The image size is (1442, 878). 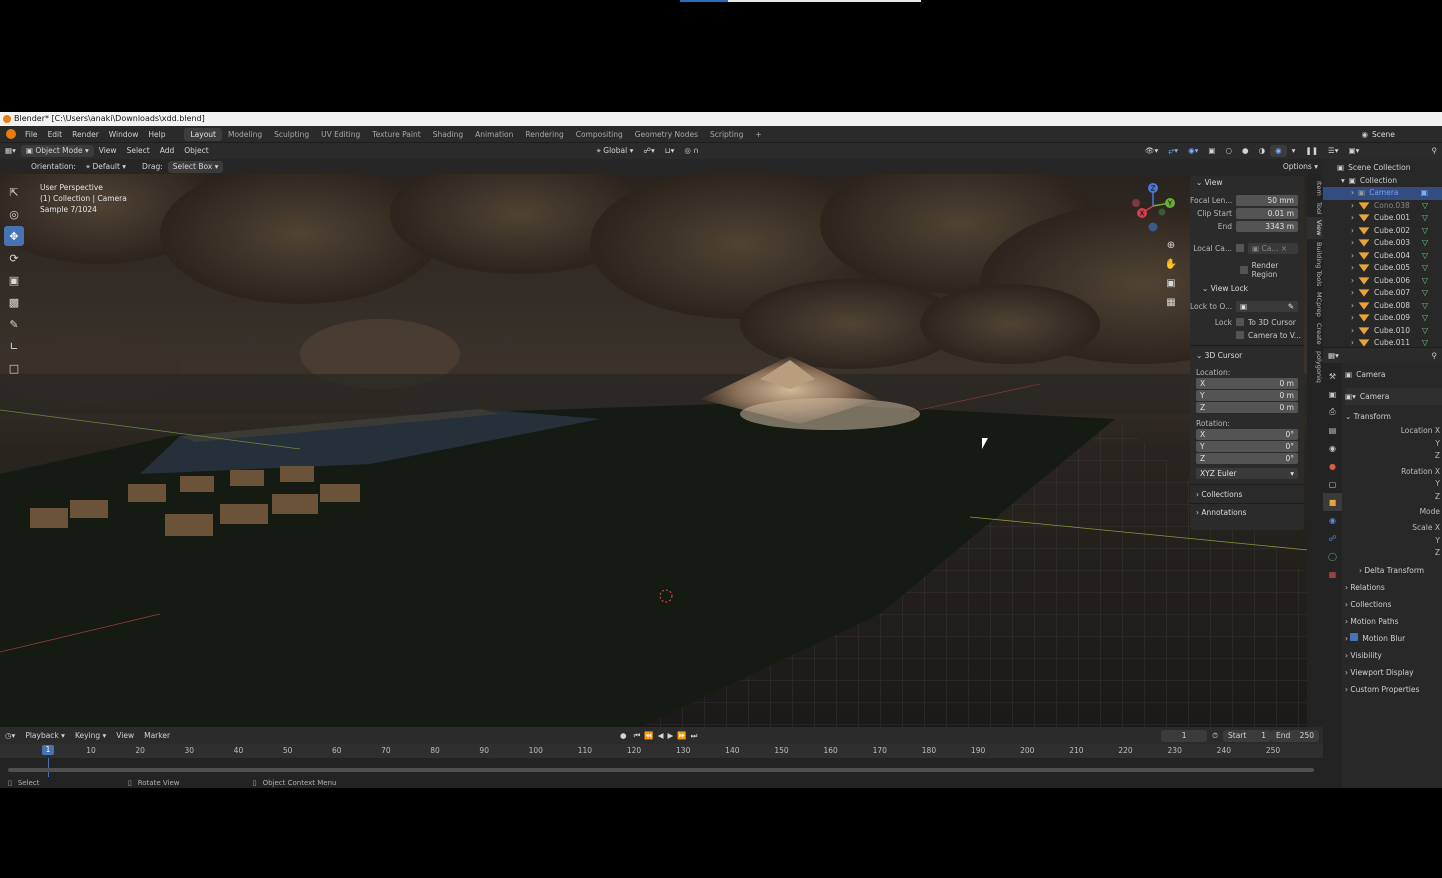 I want to click on annotate-tool-icon: ✎, so click(x=14, y=324).